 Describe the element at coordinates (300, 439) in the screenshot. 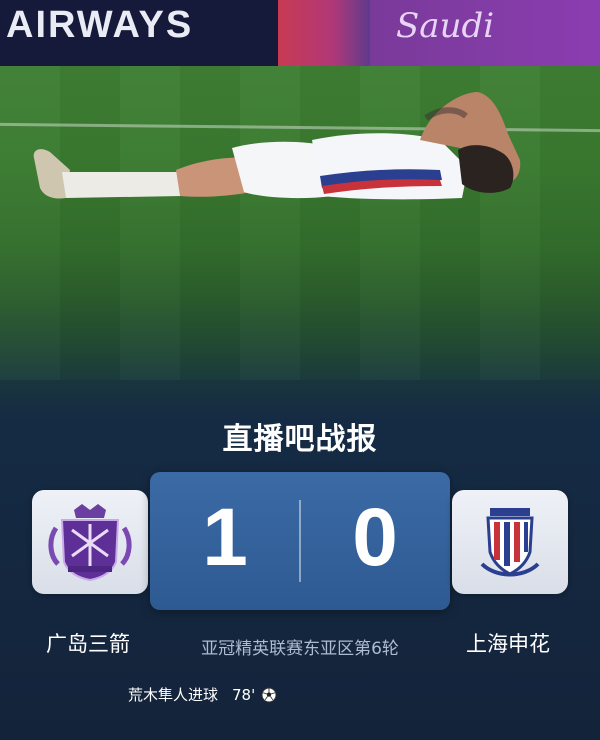

I see `page-title: 直播吧战报` at that location.